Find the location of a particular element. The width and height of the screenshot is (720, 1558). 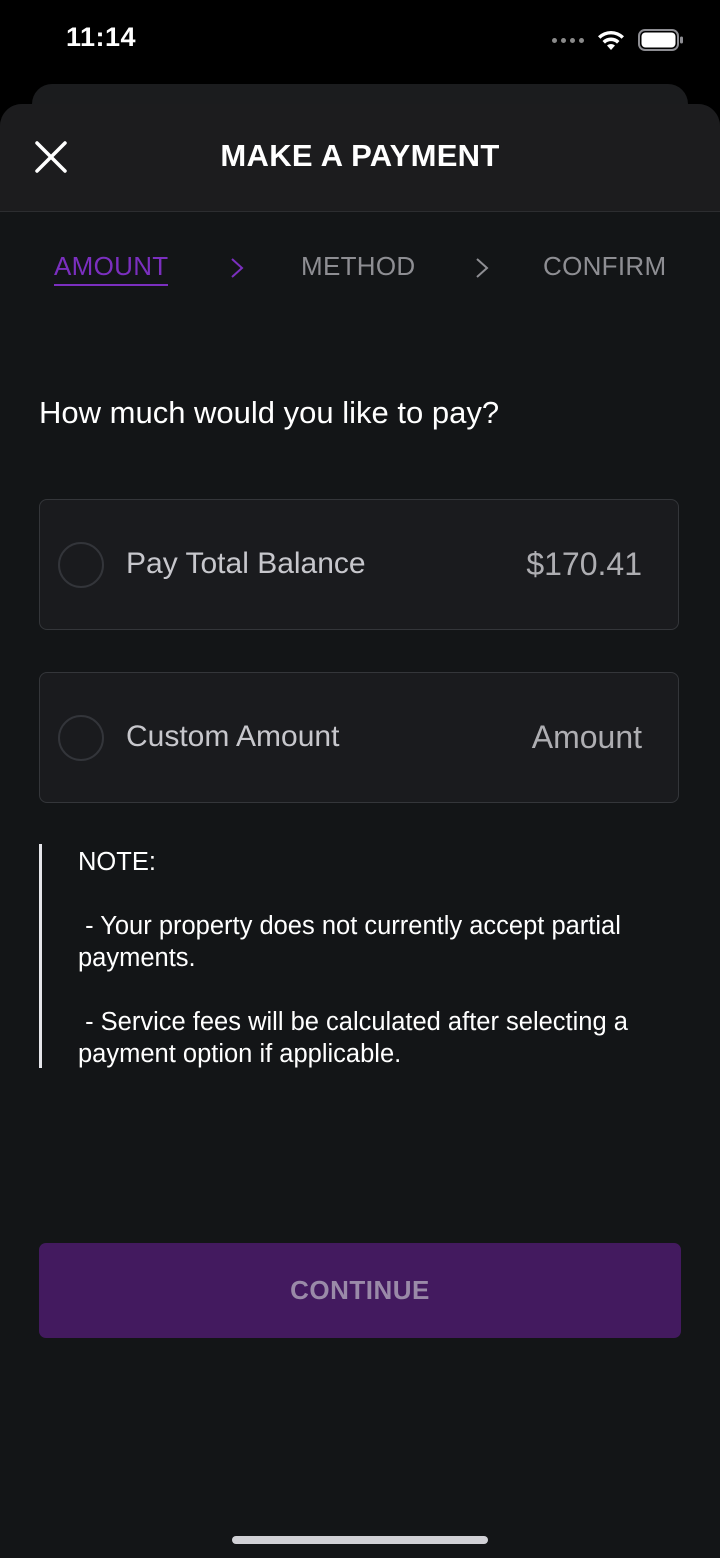

total-balance-value: $170.41 is located at coordinates (584, 564).